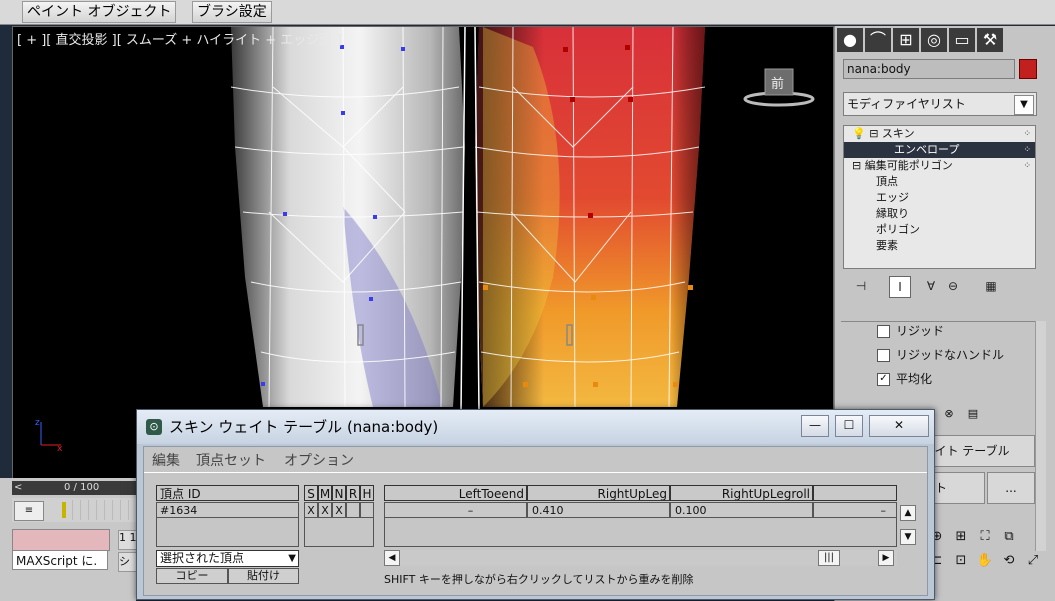 The width and height of the screenshot is (1055, 601). I want to click on column-header-bone: RightUpLegroll, so click(741, 493).